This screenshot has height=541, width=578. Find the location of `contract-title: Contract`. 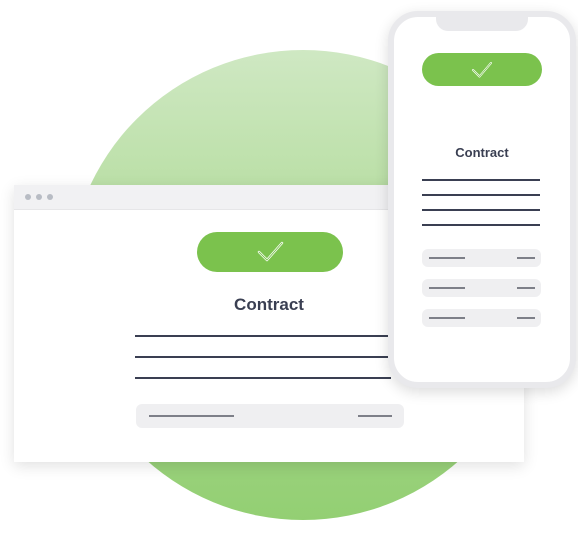

contract-title: Contract is located at coordinates (482, 152).